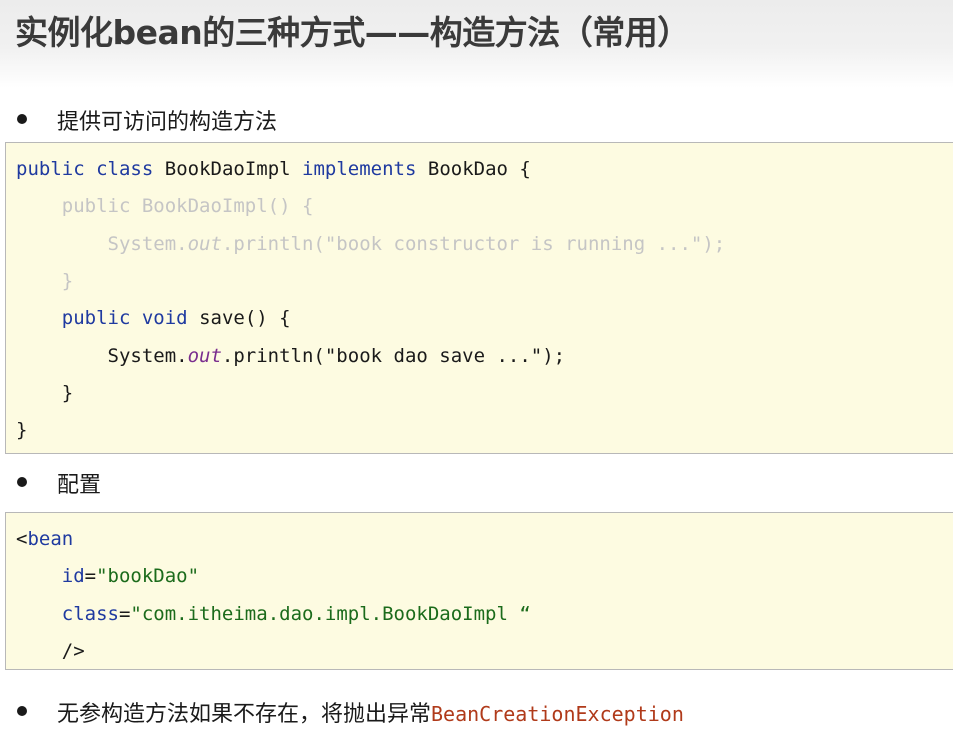  I want to click on bullet-1-text: 提供可访问的构造方法, so click(167, 122).